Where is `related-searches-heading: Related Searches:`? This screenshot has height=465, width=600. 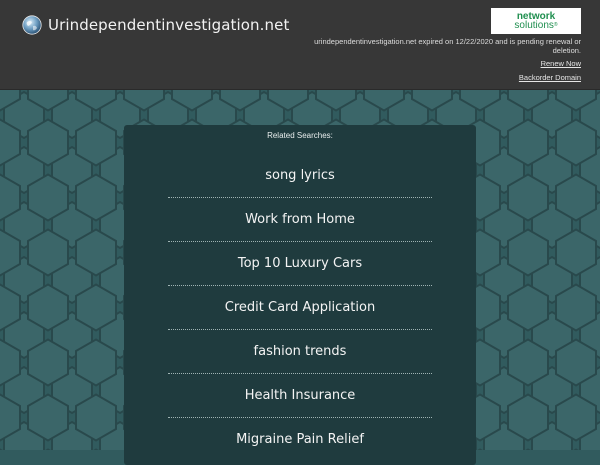
related-searches-heading: Related Searches: is located at coordinates (300, 135).